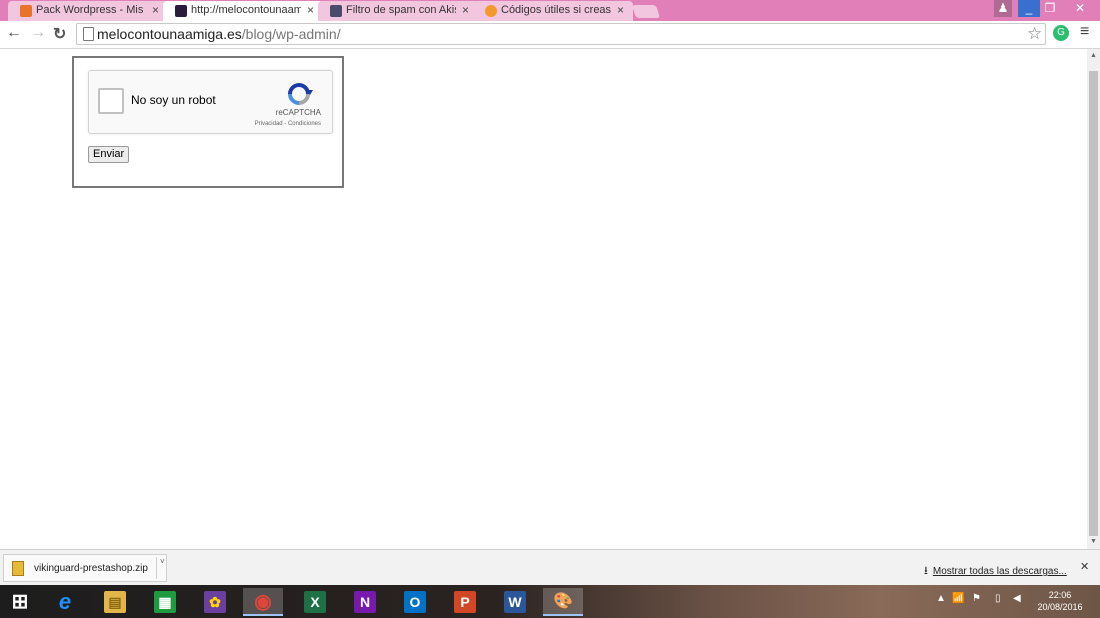  Describe the element at coordinates (1034, 34) in the screenshot. I see `bookmark-star-icon: ☆` at that location.